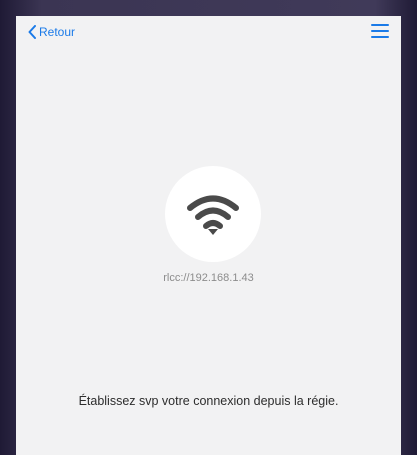 The height and width of the screenshot is (455, 417). I want to click on hamburger-menu-icon, so click(380, 31).